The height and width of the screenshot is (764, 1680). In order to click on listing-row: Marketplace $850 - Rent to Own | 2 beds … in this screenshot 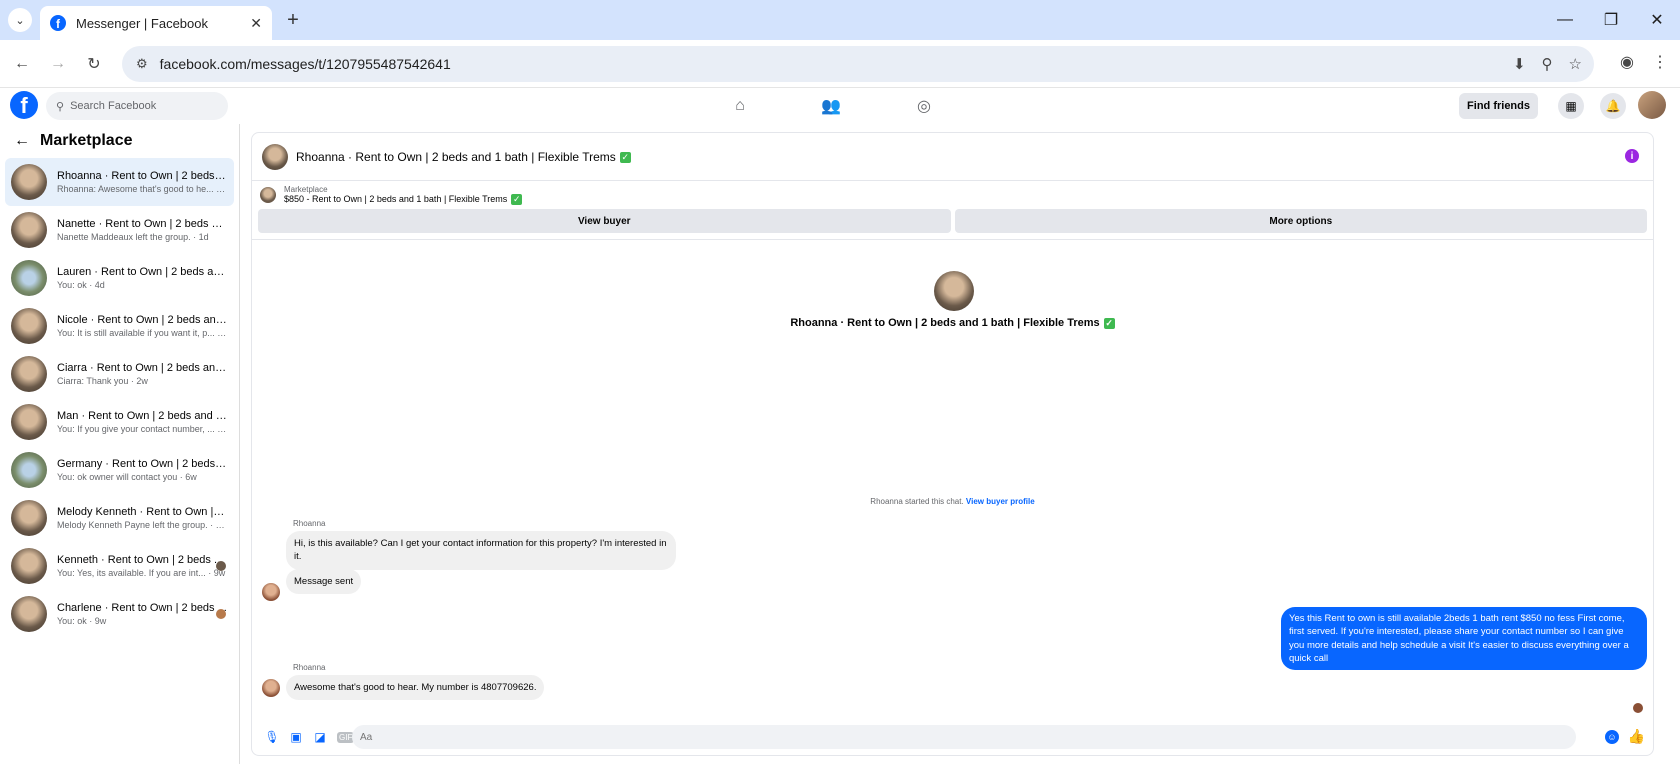, I will do `click(952, 195)`.